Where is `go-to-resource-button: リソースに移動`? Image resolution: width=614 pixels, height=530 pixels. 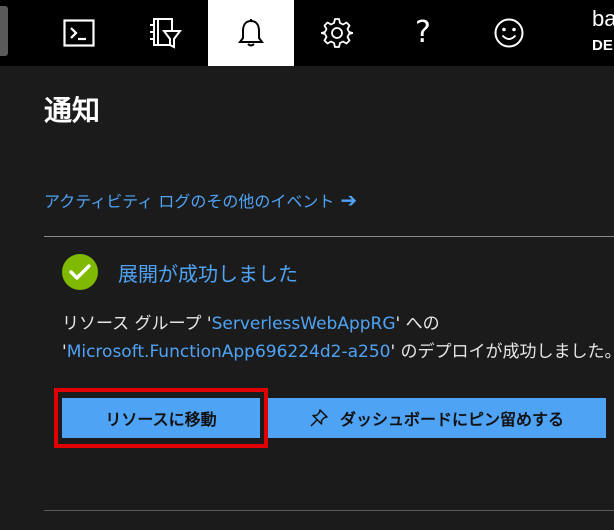 go-to-resource-button: リソースに移動 is located at coordinates (161, 418).